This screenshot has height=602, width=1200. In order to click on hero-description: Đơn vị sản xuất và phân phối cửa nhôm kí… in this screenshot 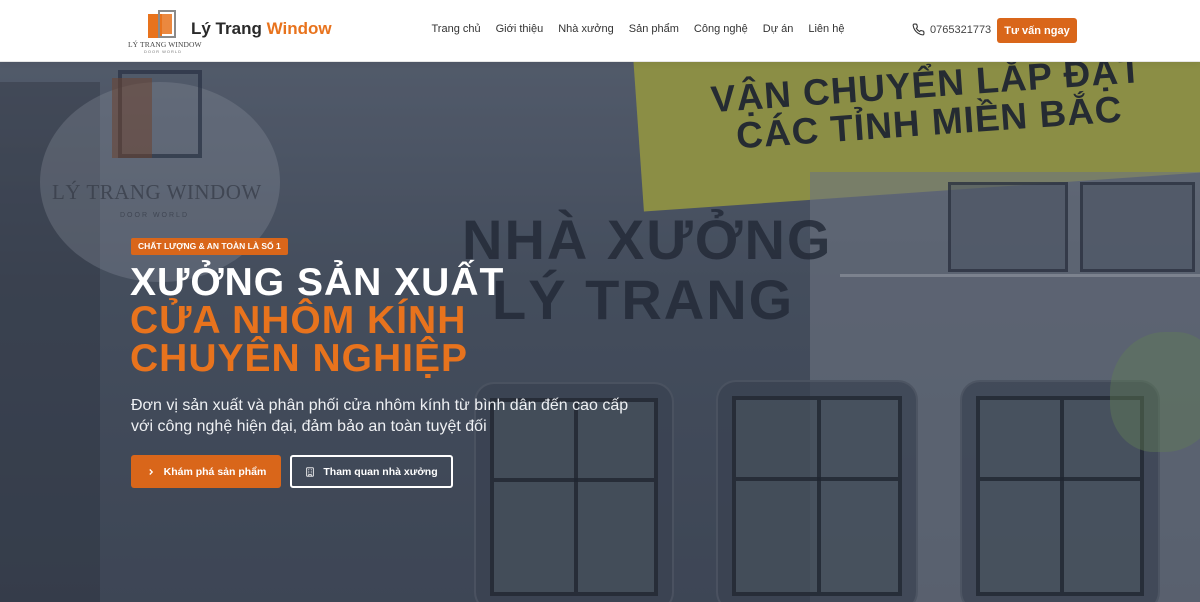, I will do `click(380, 416)`.